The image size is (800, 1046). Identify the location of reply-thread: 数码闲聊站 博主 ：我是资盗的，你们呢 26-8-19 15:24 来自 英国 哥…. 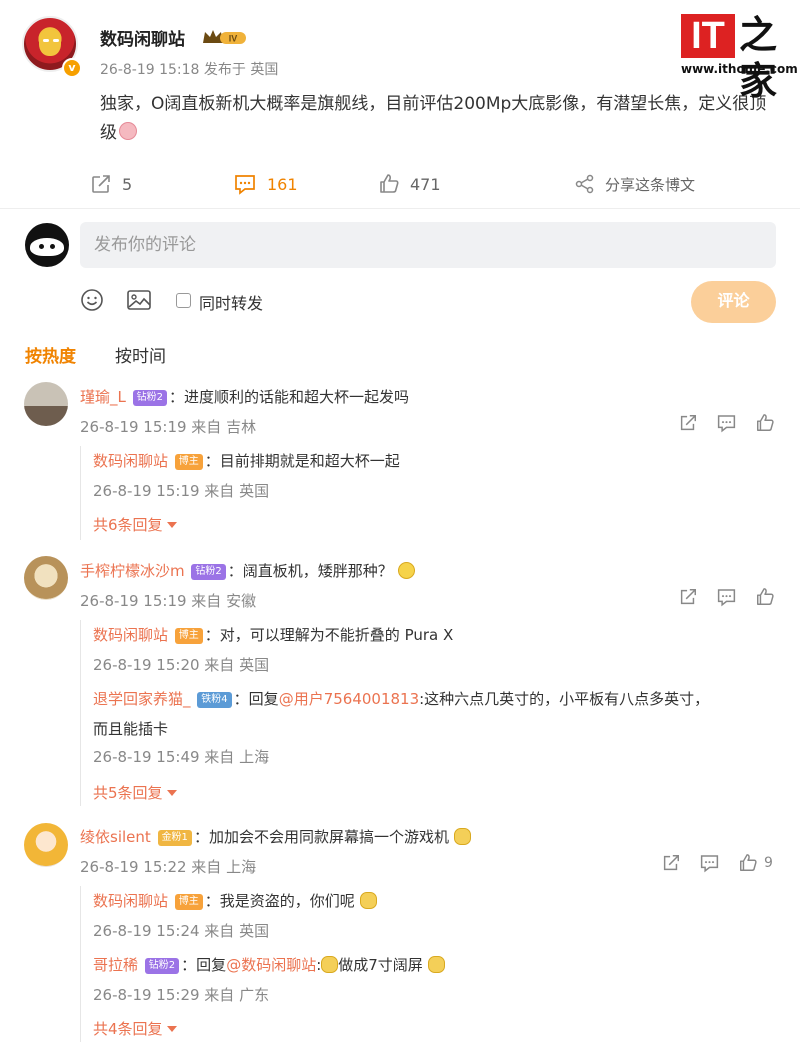
(420, 964).